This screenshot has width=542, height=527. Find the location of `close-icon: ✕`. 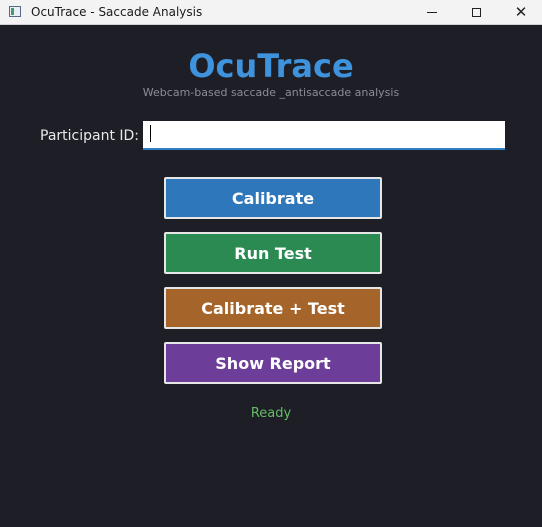

close-icon: ✕ is located at coordinates (521, 12).